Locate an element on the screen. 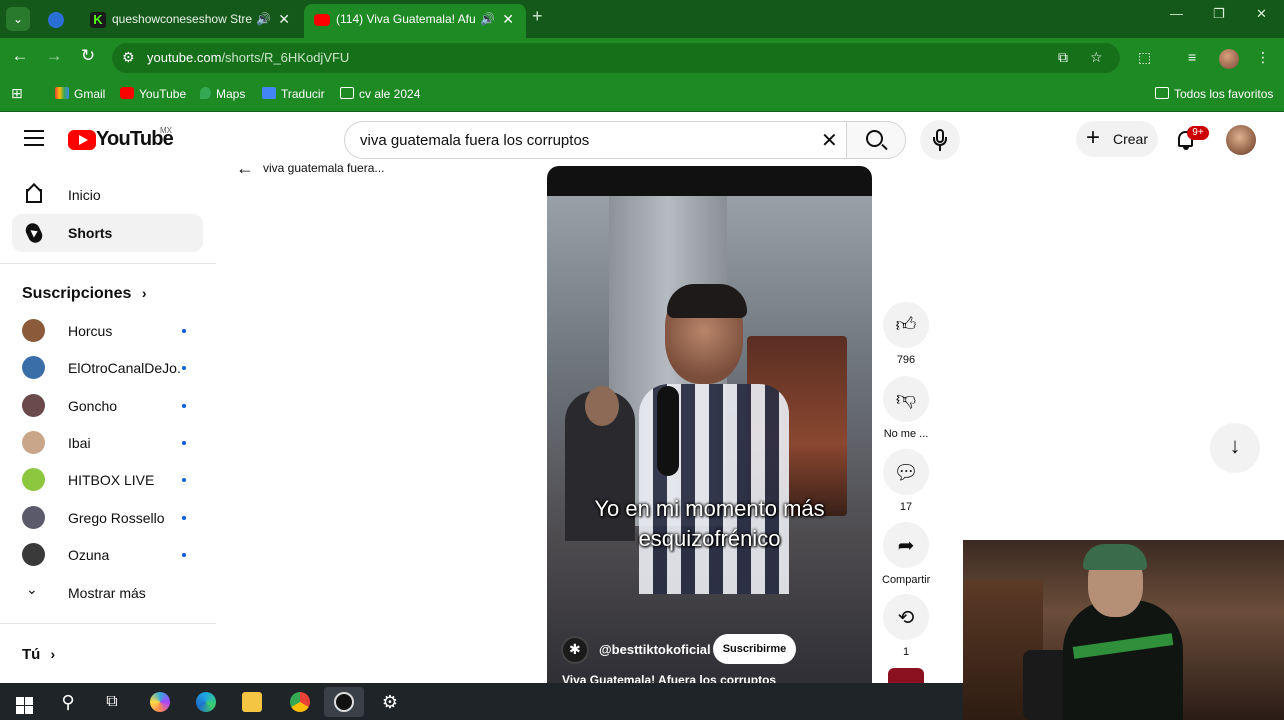  browser-tab-kick: K queshowconeseshow Strea 🔊 ✕ is located at coordinates (191, 21).